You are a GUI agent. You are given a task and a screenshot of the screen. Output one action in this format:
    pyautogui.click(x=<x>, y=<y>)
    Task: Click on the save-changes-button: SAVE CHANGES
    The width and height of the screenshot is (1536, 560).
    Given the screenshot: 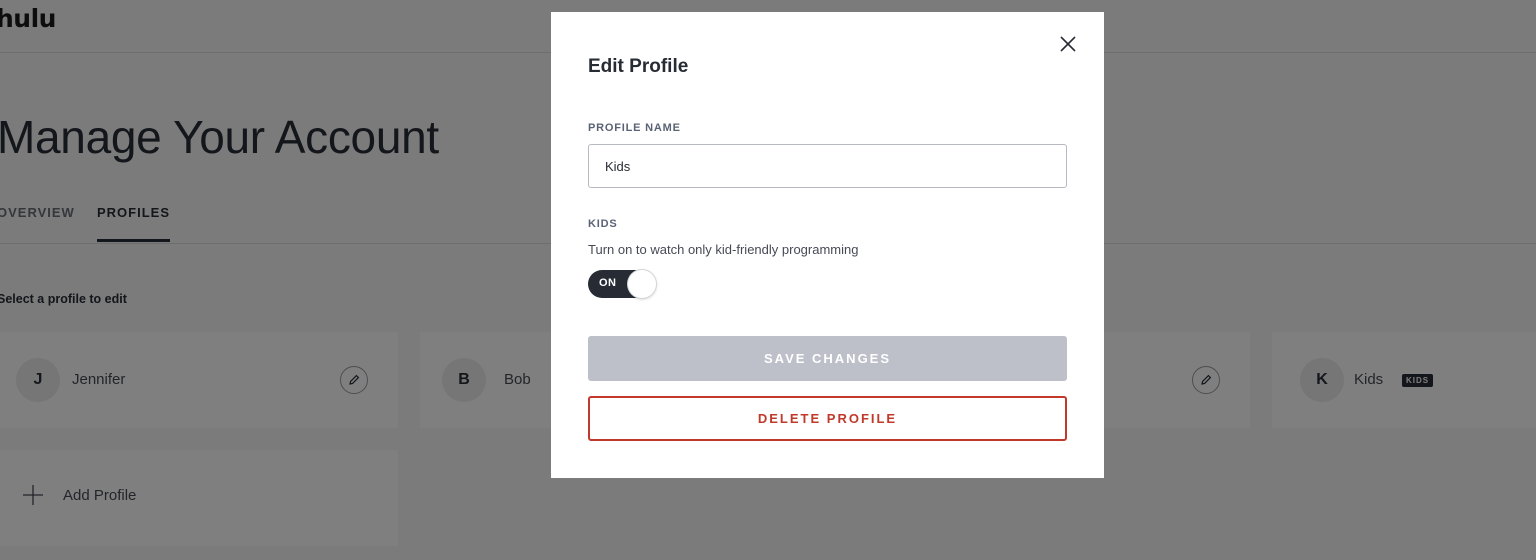 What is the action you would take?
    pyautogui.click(x=827, y=358)
    